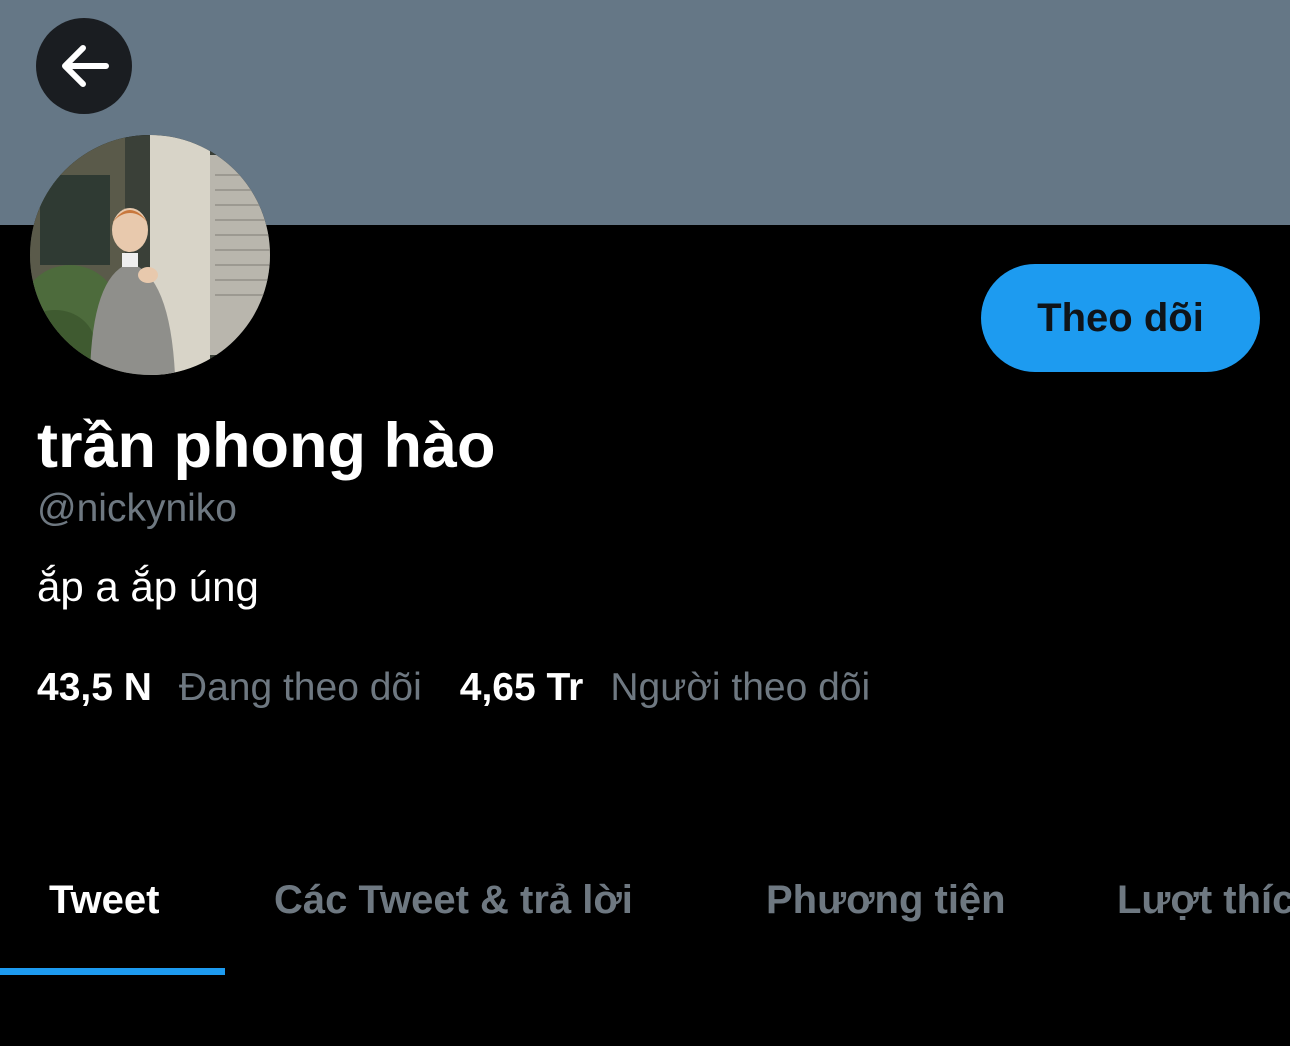 The image size is (1290, 1046). What do you see at coordinates (886, 900) in the screenshot?
I see `tab-media: Phương tiện` at bounding box center [886, 900].